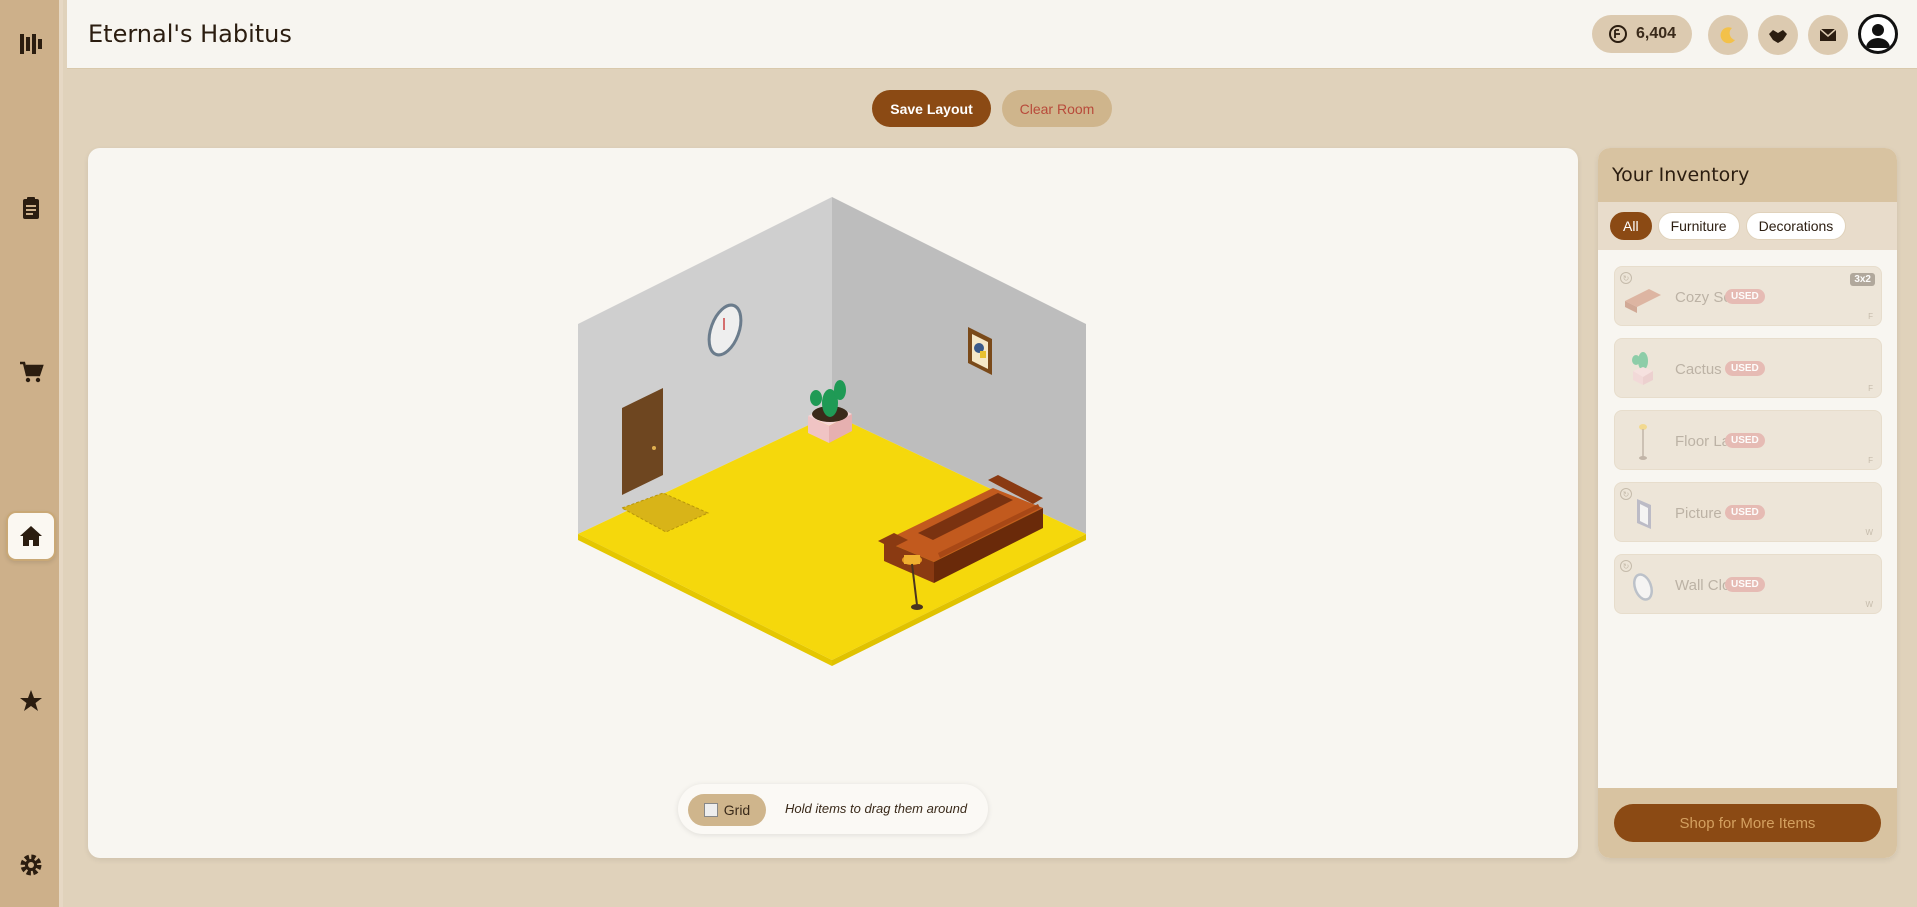 The width and height of the screenshot is (1917, 907). I want to click on inventory-footer: Shop for More Items, so click(1747, 823).